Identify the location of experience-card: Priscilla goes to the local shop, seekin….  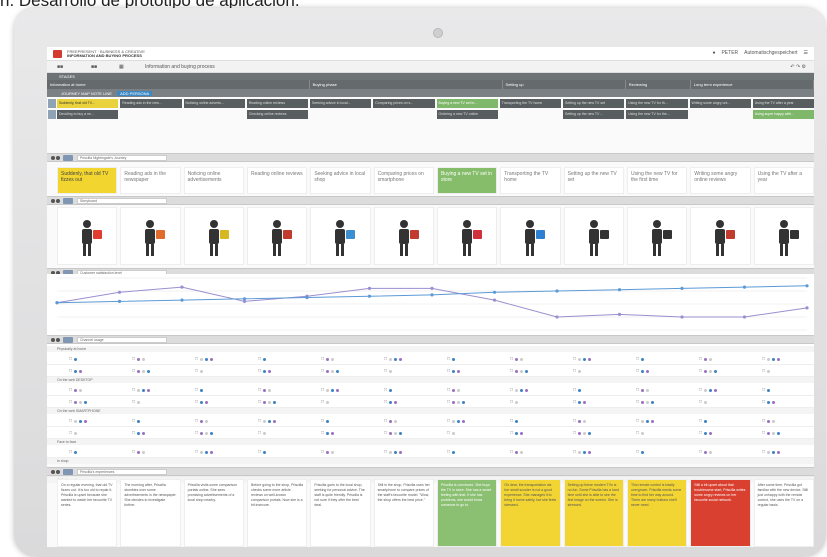
(340, 513).